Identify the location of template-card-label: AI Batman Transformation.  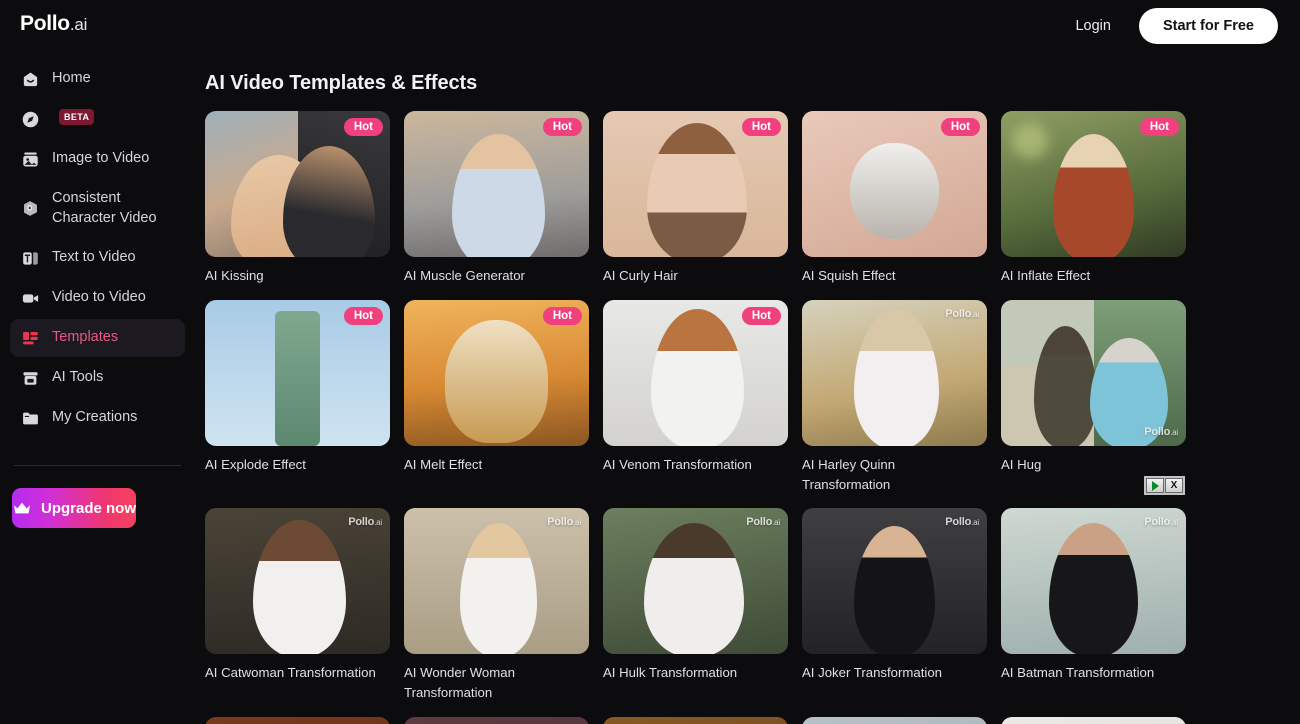
(1078, 673).